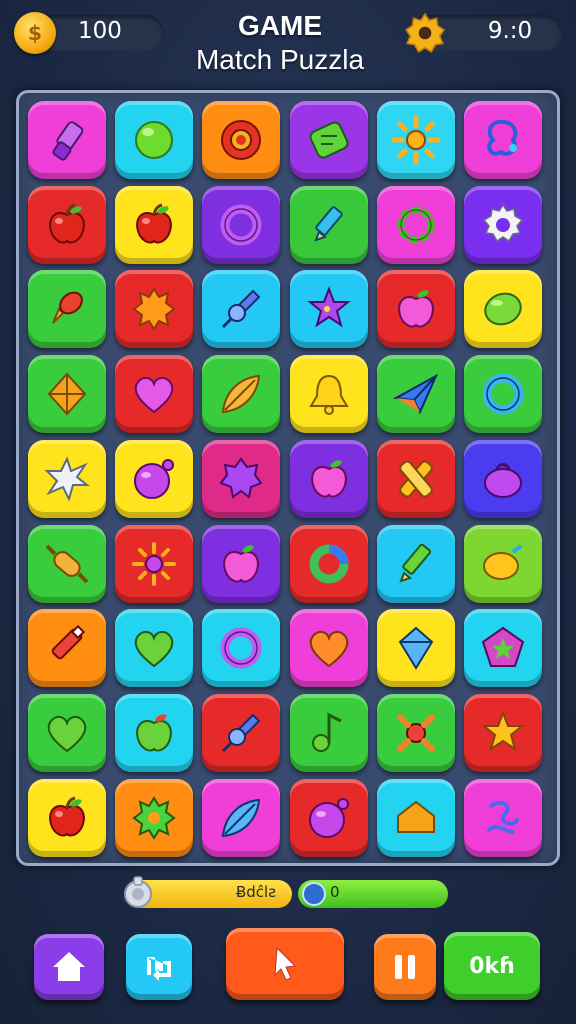 This screenshot has width=576, height=1024. Describe the element at coordinates (335, 892) in the screenshot. I see `time-progress-label: 0` at that location.